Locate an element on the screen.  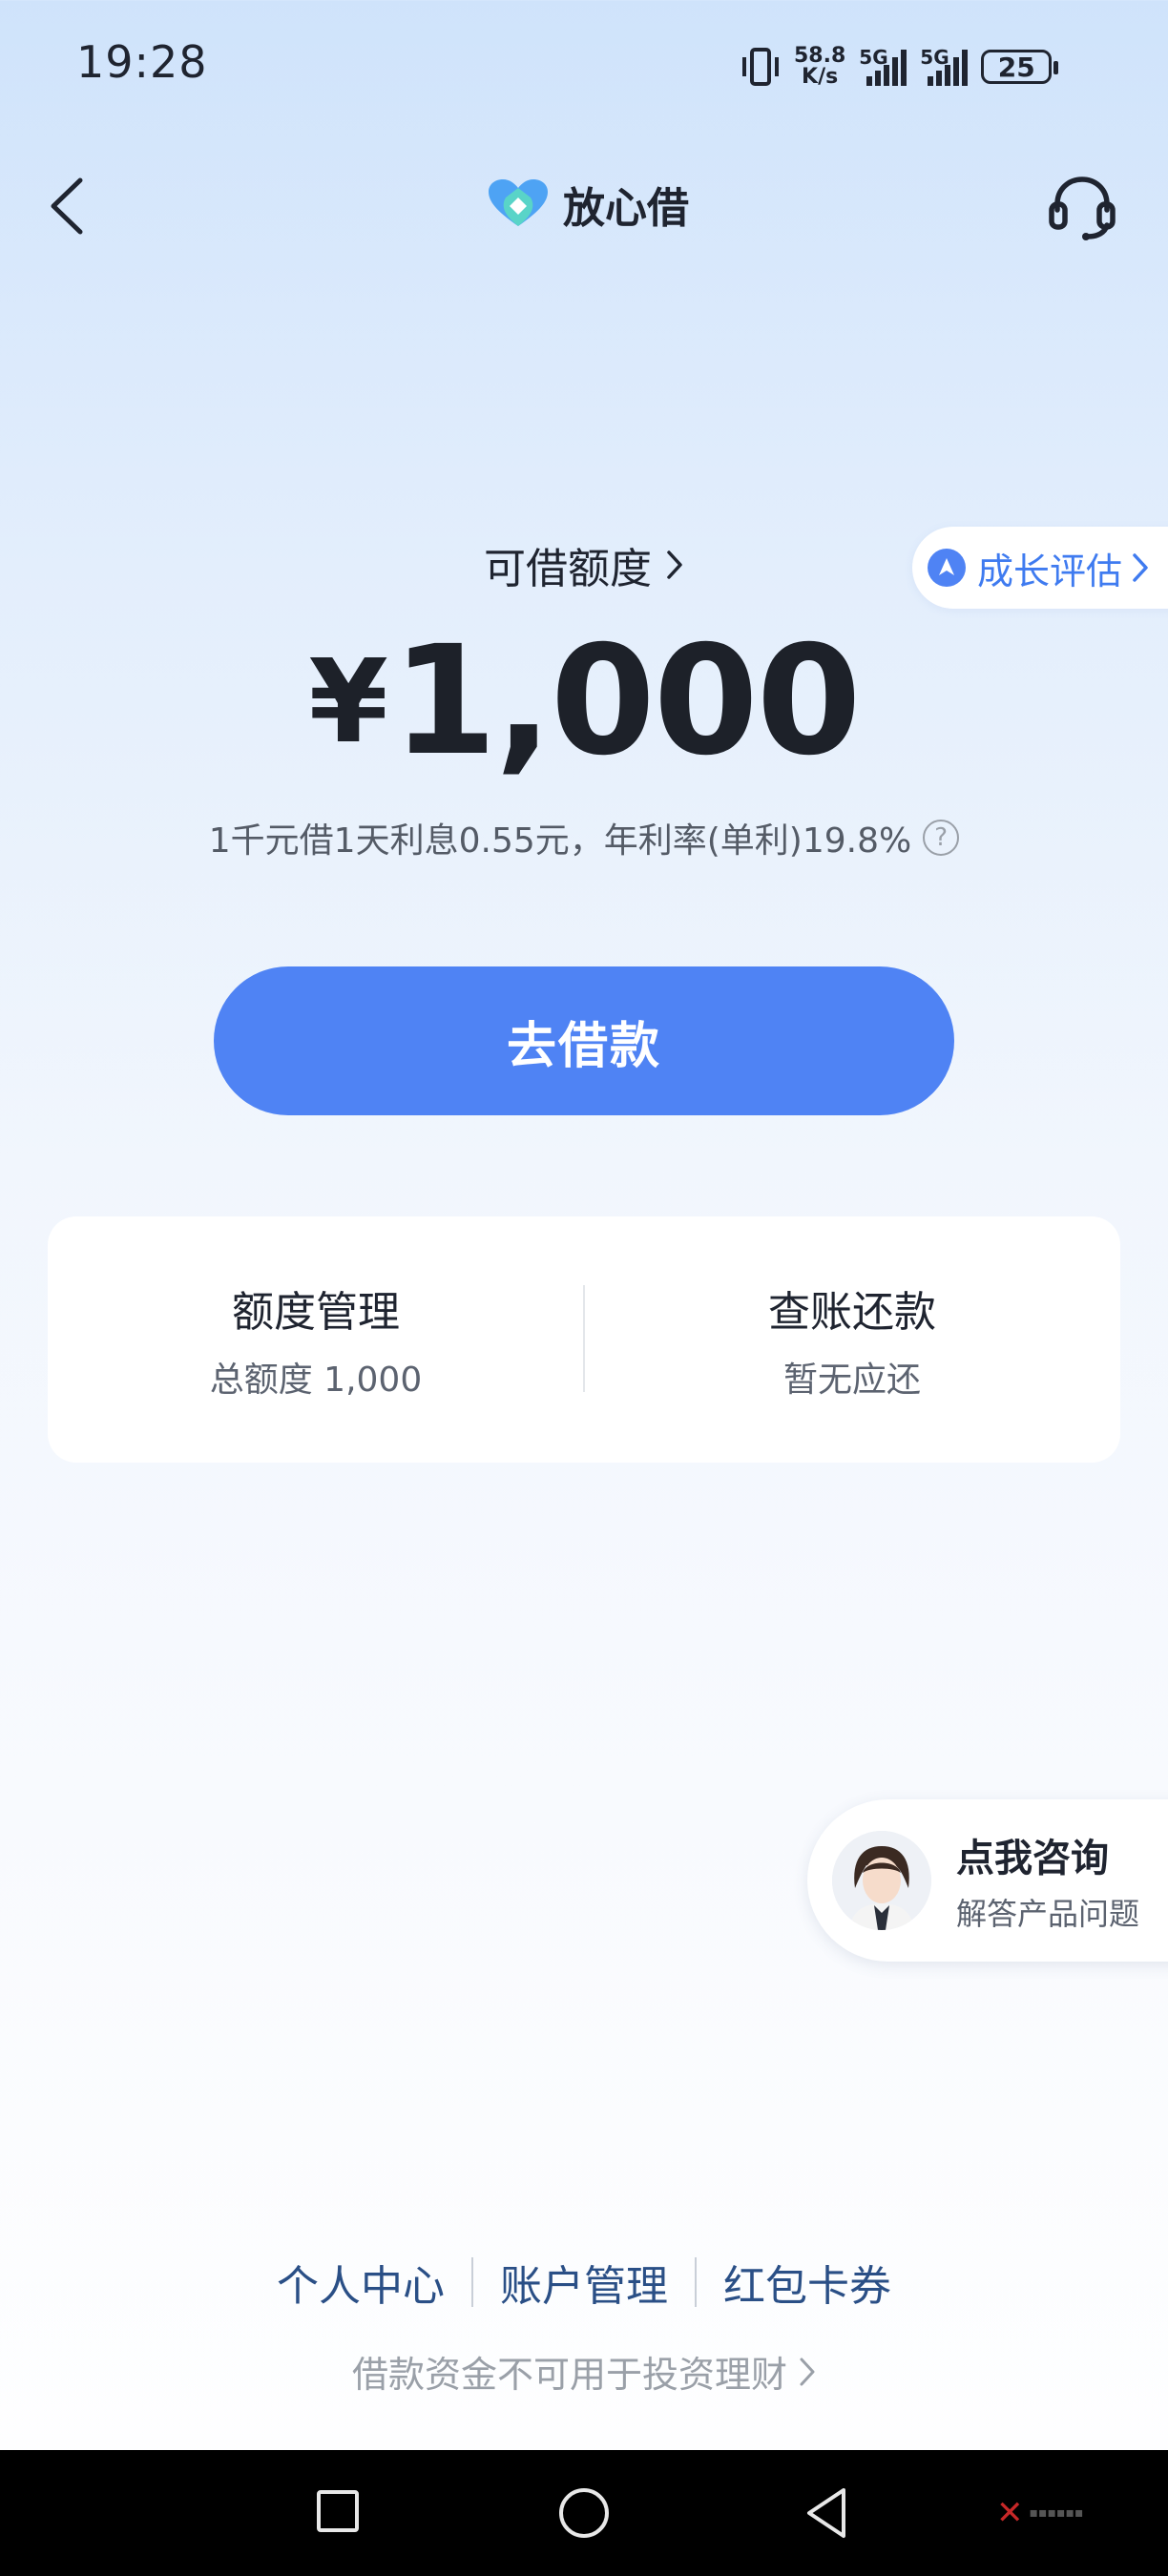
sim1-tag: 5G is located at coordinates (873, 57).